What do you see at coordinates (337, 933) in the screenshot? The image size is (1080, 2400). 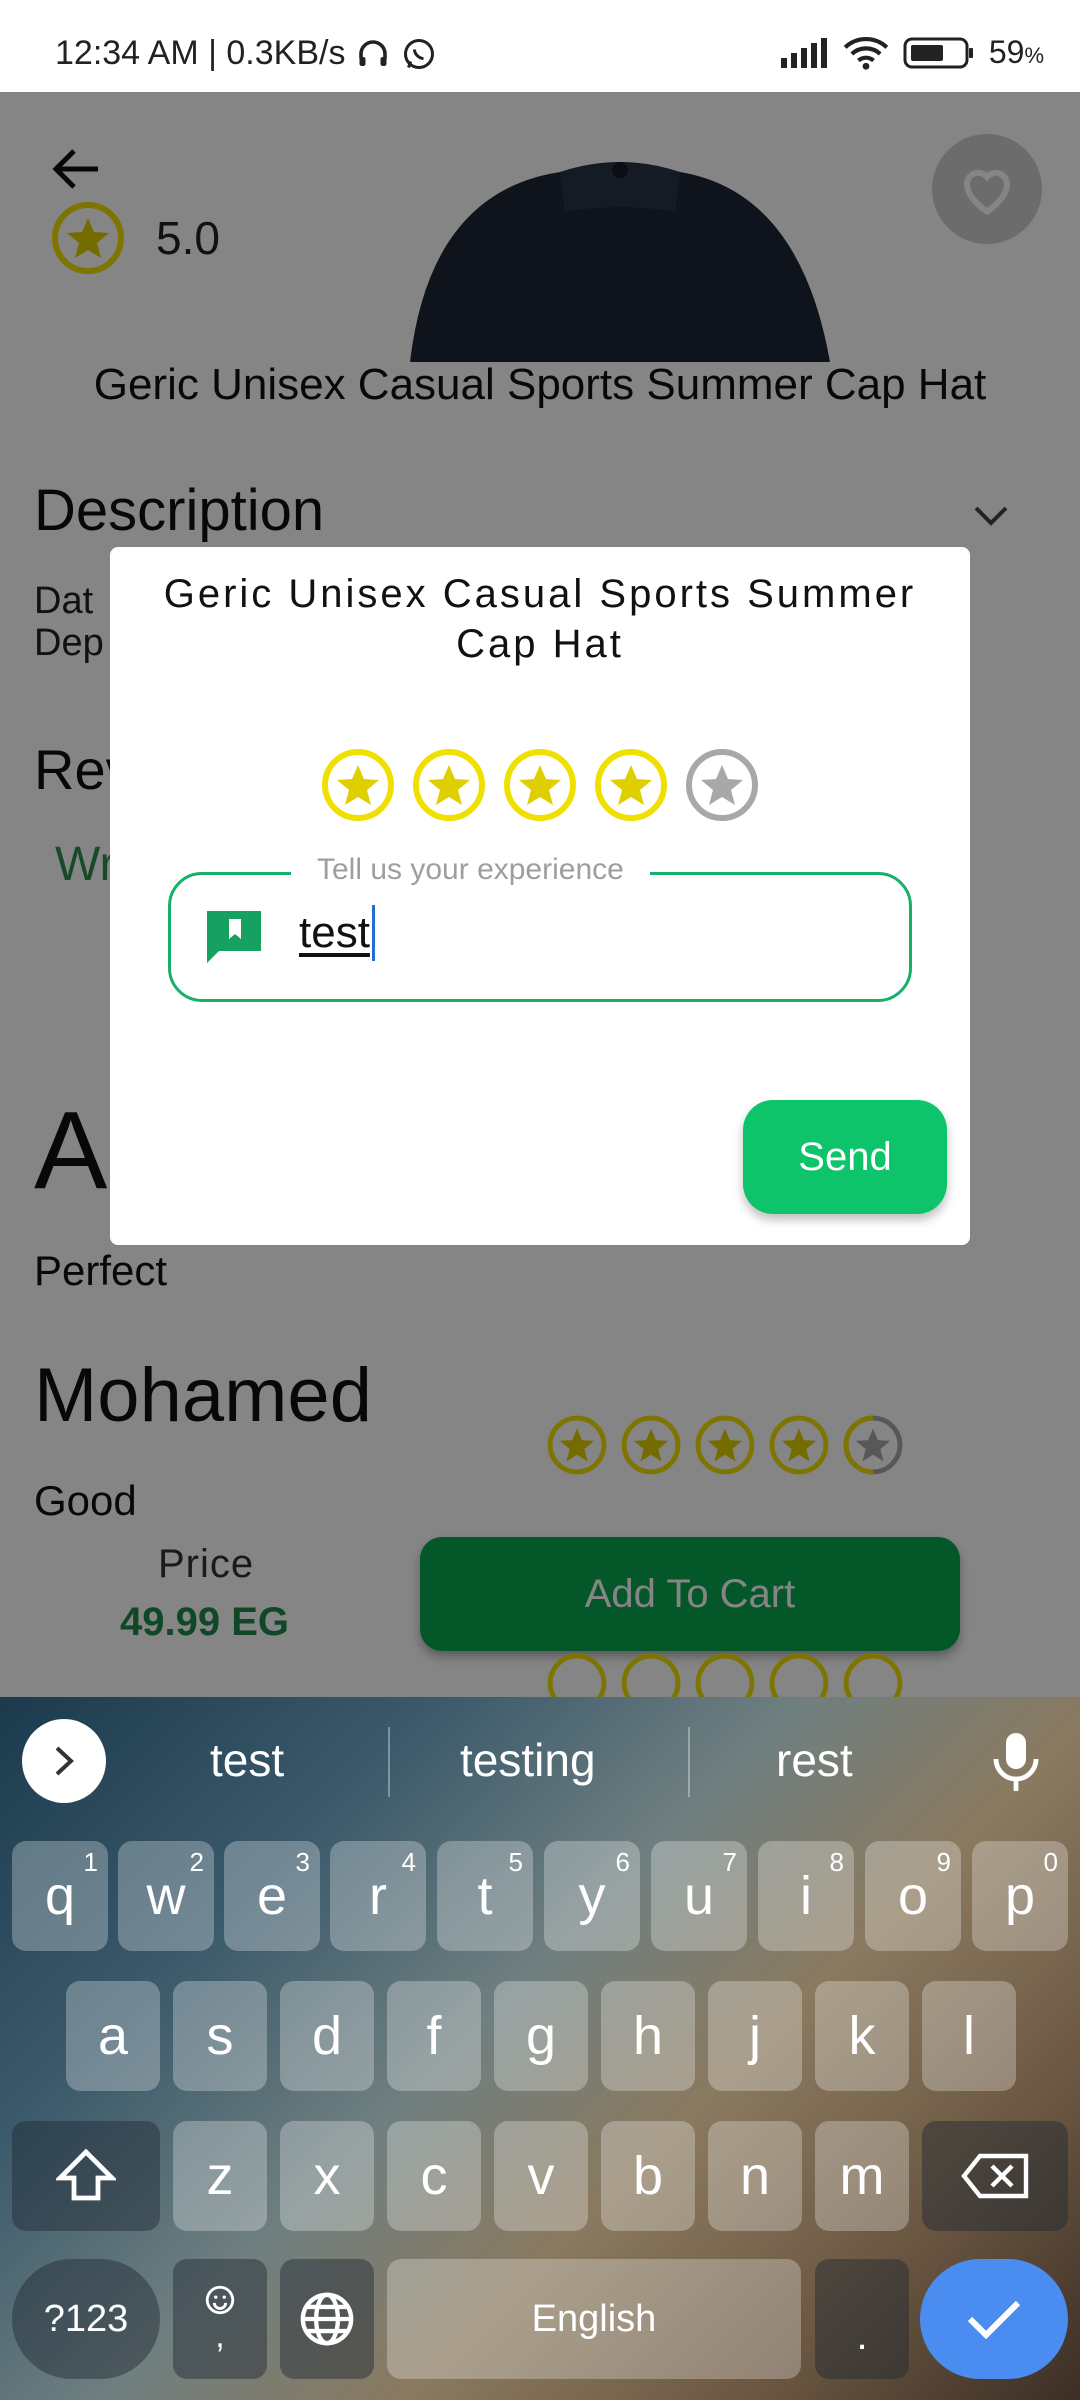 I see `experience-value: test` at bounding box center [337, 933].